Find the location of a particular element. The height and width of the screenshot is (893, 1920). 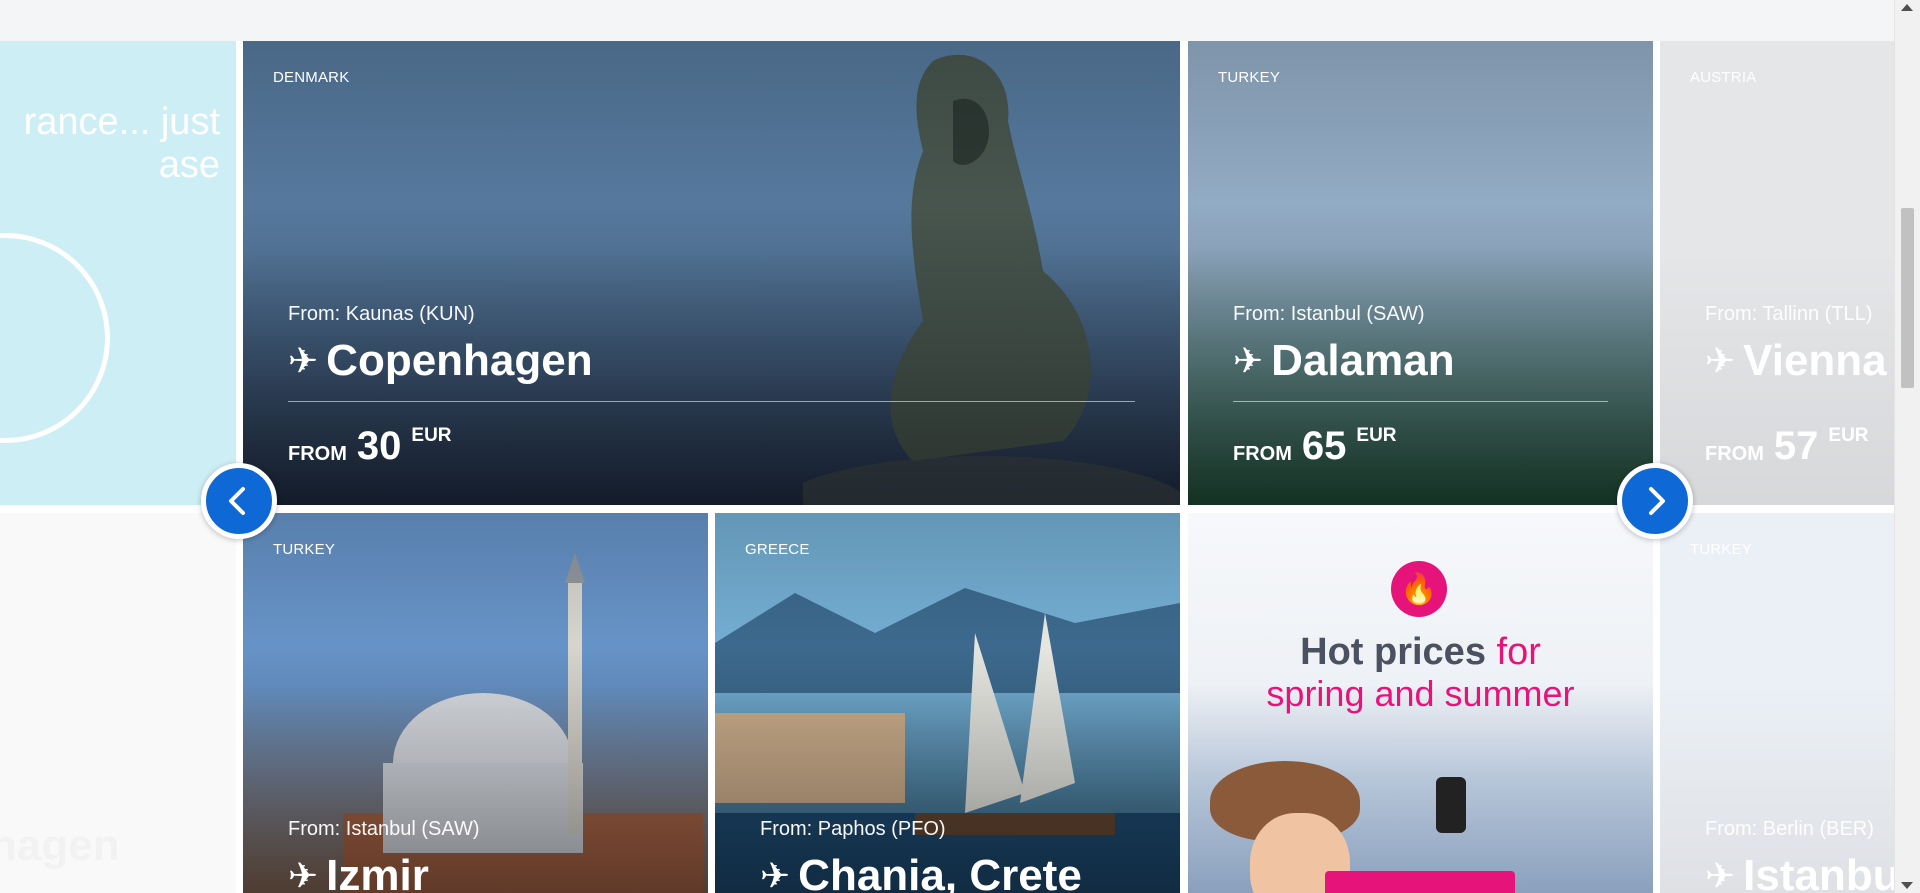

card-destination: ✈ Vienna is located at coordinates (1796, 361).